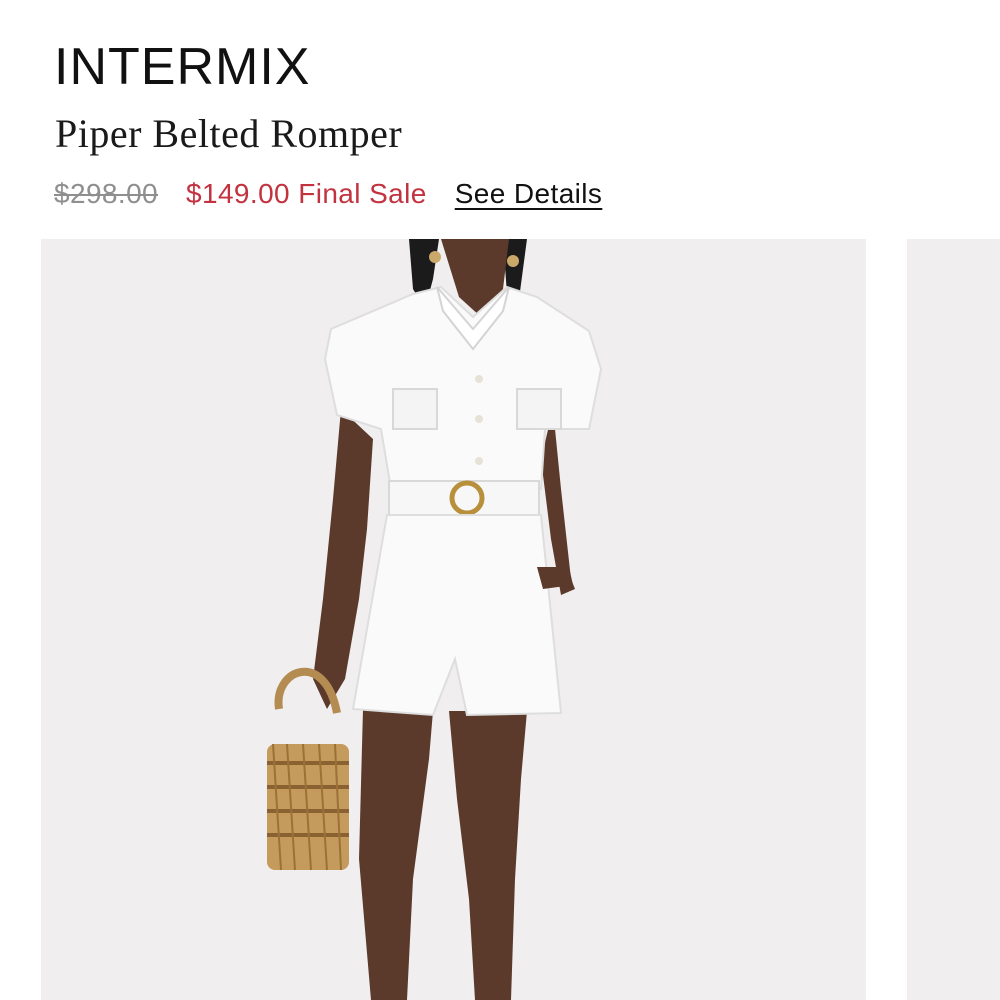  Describe the element at coordinates (229, 133) in the screenshot. I see `product-title: Piper Belted Romper` at that location.